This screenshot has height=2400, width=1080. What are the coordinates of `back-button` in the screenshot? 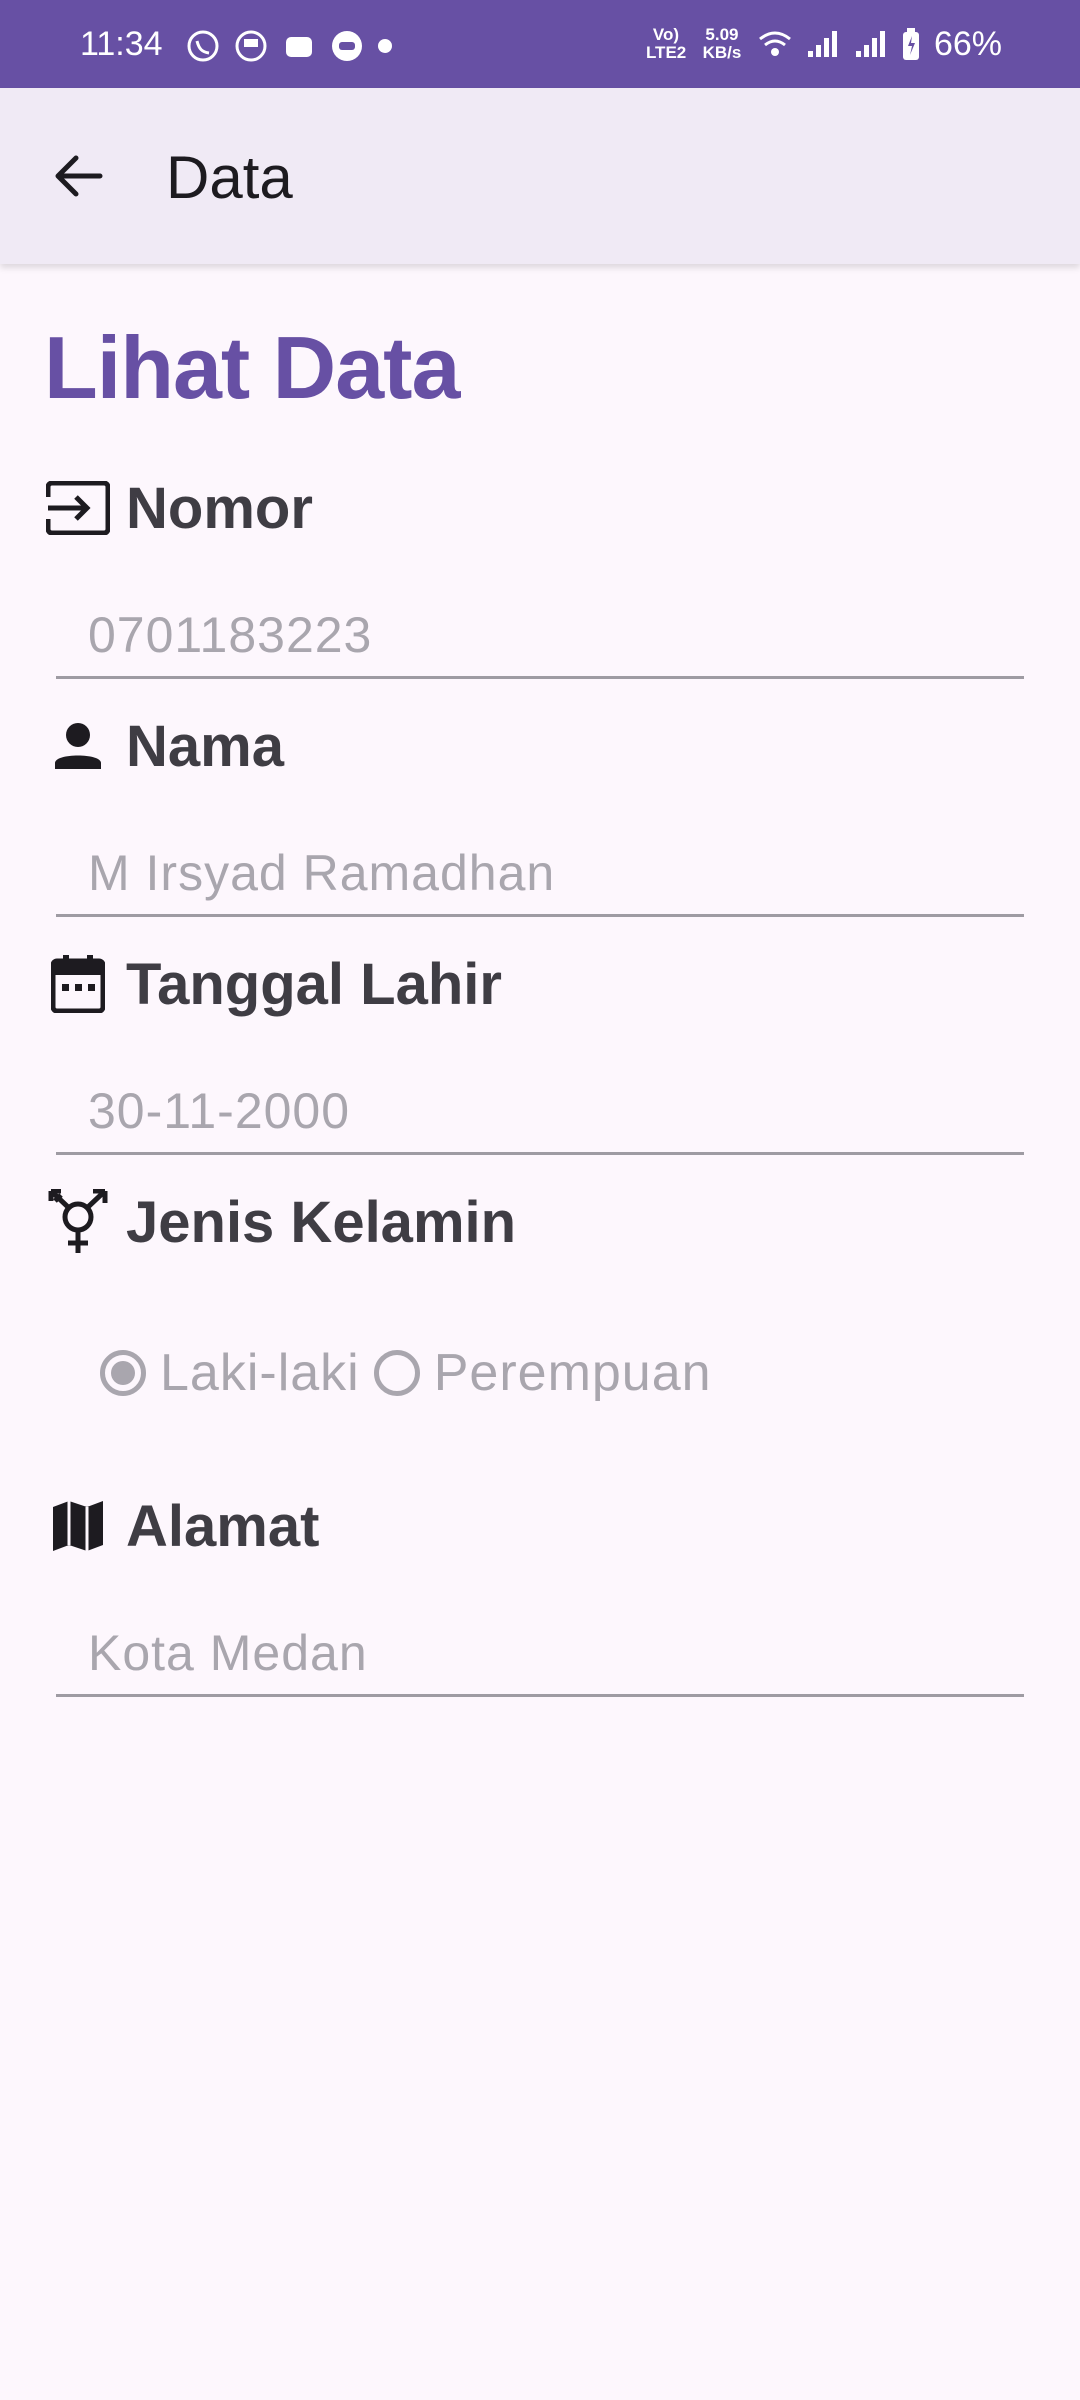 It's located at (78, 176).